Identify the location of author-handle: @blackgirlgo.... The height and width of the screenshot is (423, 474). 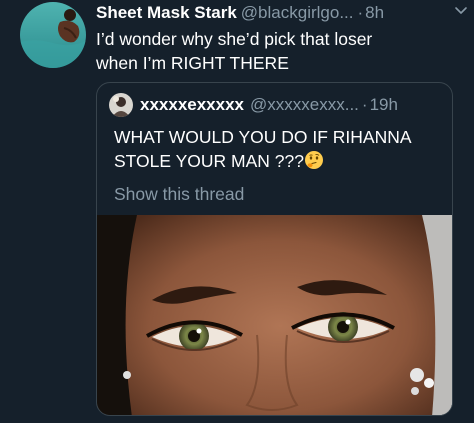
(297, 12).